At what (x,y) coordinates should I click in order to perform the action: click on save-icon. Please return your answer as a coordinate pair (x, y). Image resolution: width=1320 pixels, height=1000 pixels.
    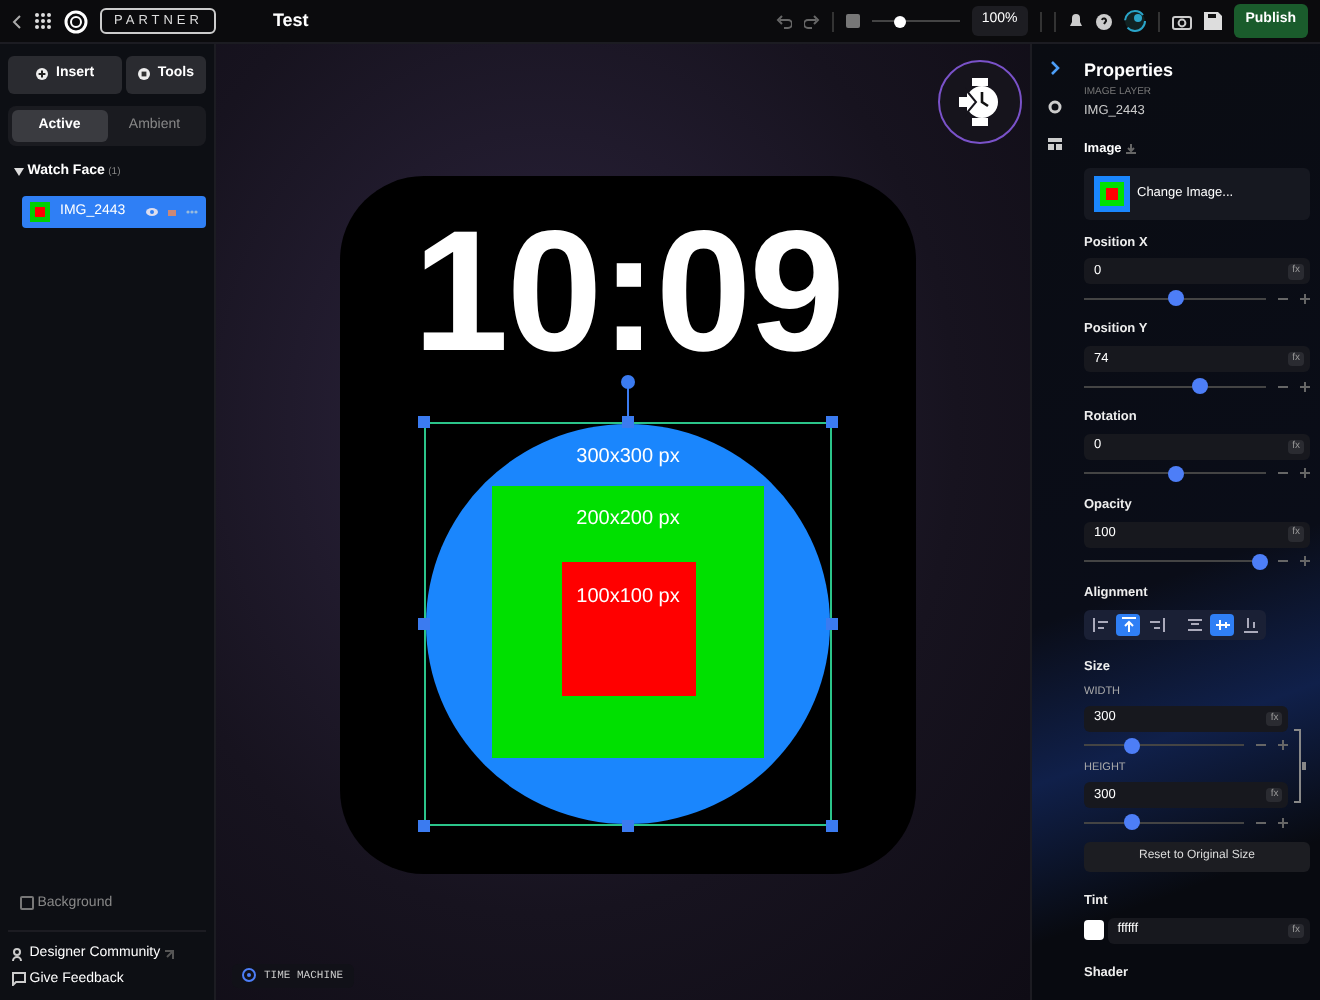
    Looking at the image, I should click on (1212, 21).